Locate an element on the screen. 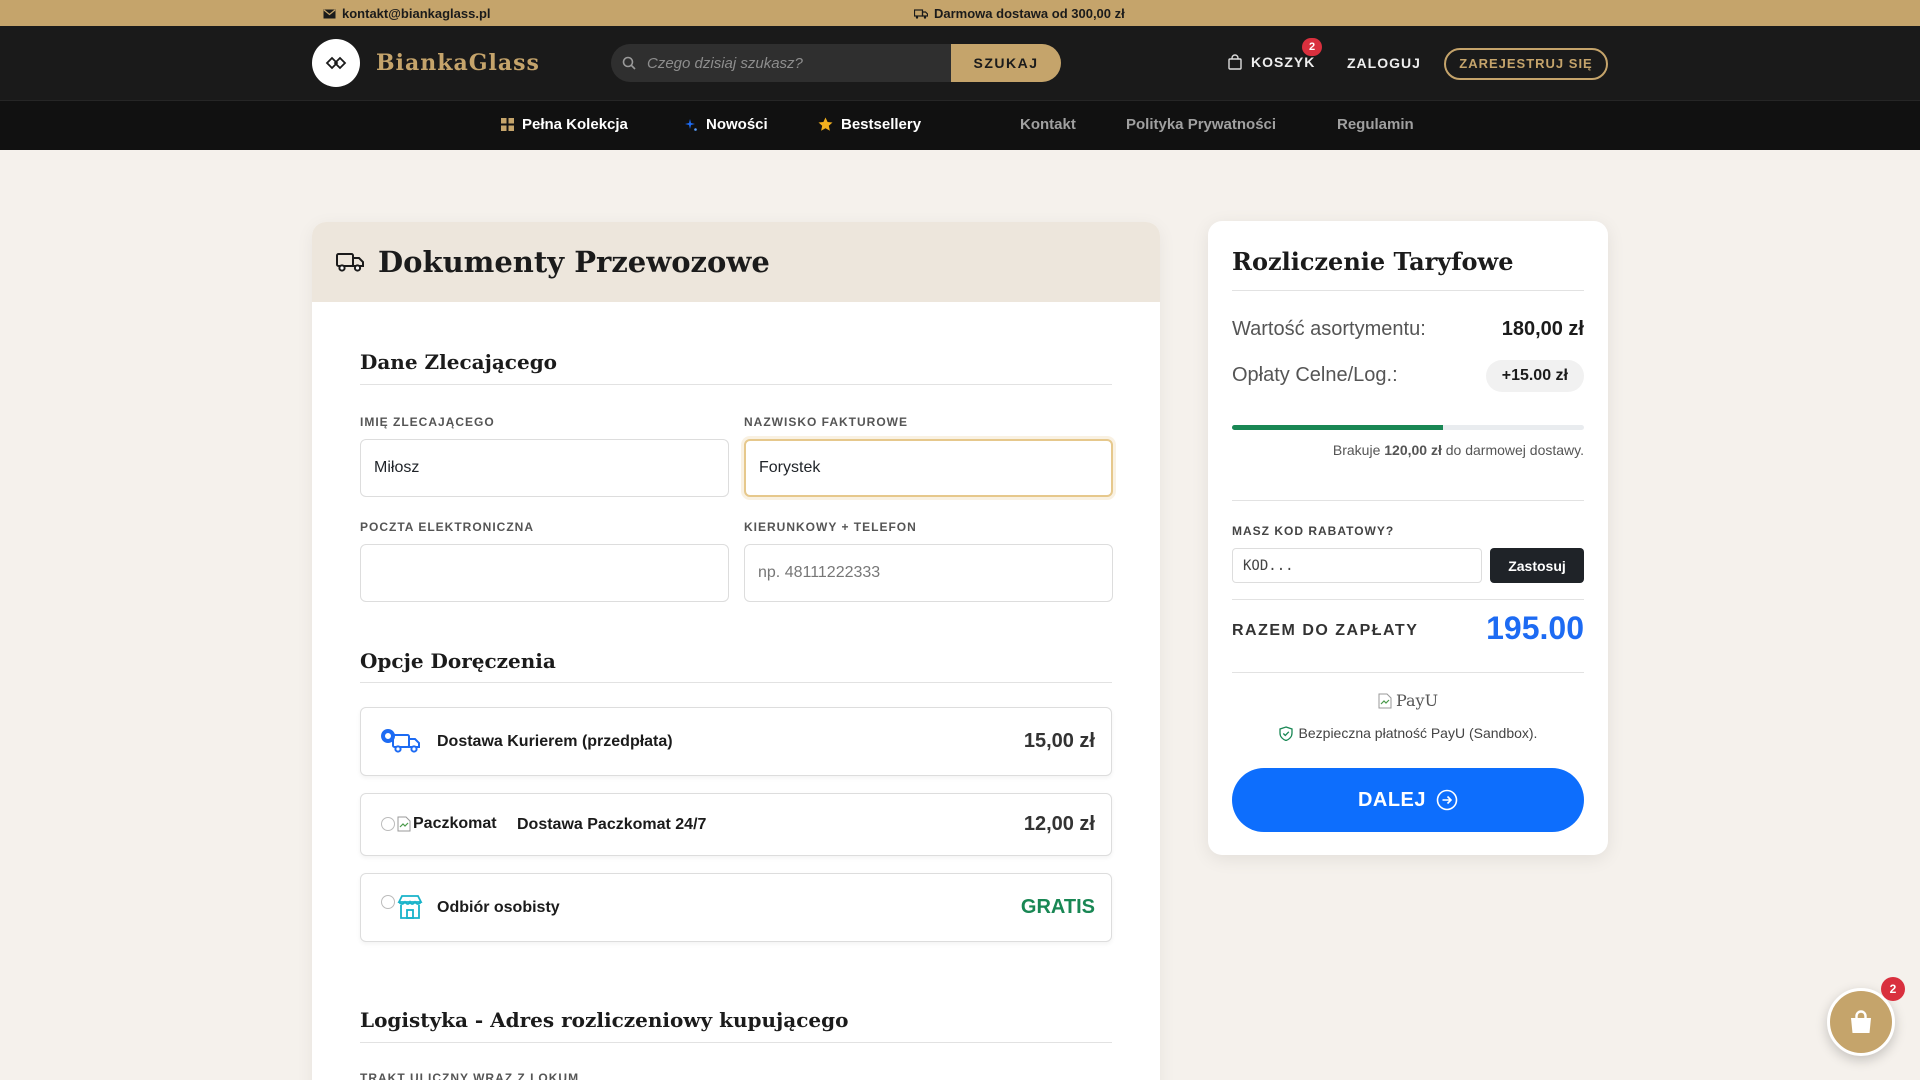  nav-label: Bestsellery is located at coordinates (881, 124).